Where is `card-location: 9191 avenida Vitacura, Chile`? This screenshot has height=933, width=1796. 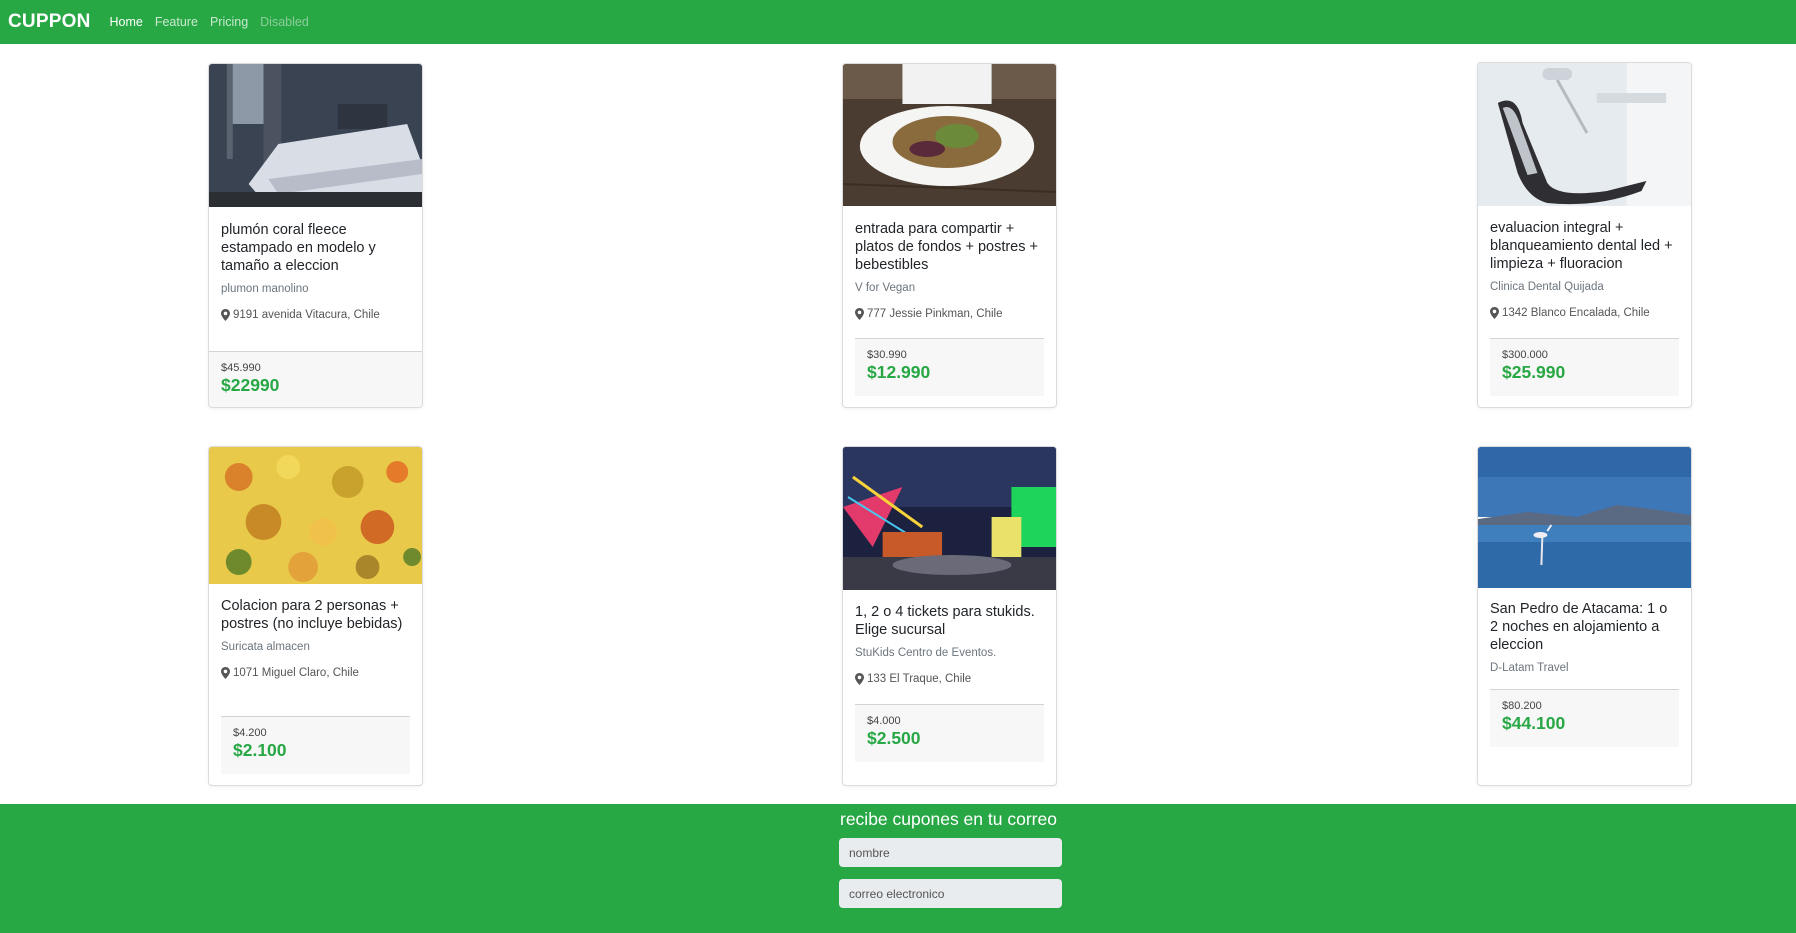
card-location: 9191 avenida Vitacura, Chile is located at coordinates (315, 315).